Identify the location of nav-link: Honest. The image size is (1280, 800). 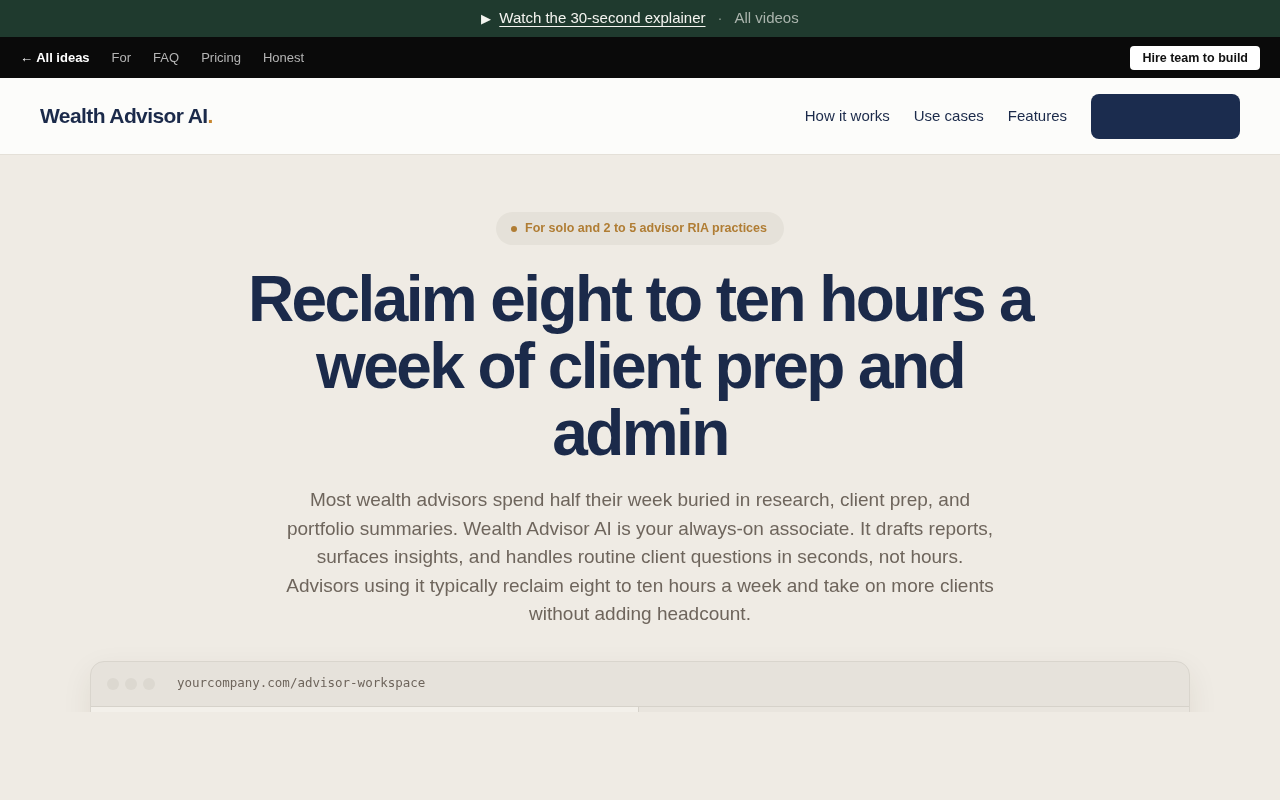
(283, 57).